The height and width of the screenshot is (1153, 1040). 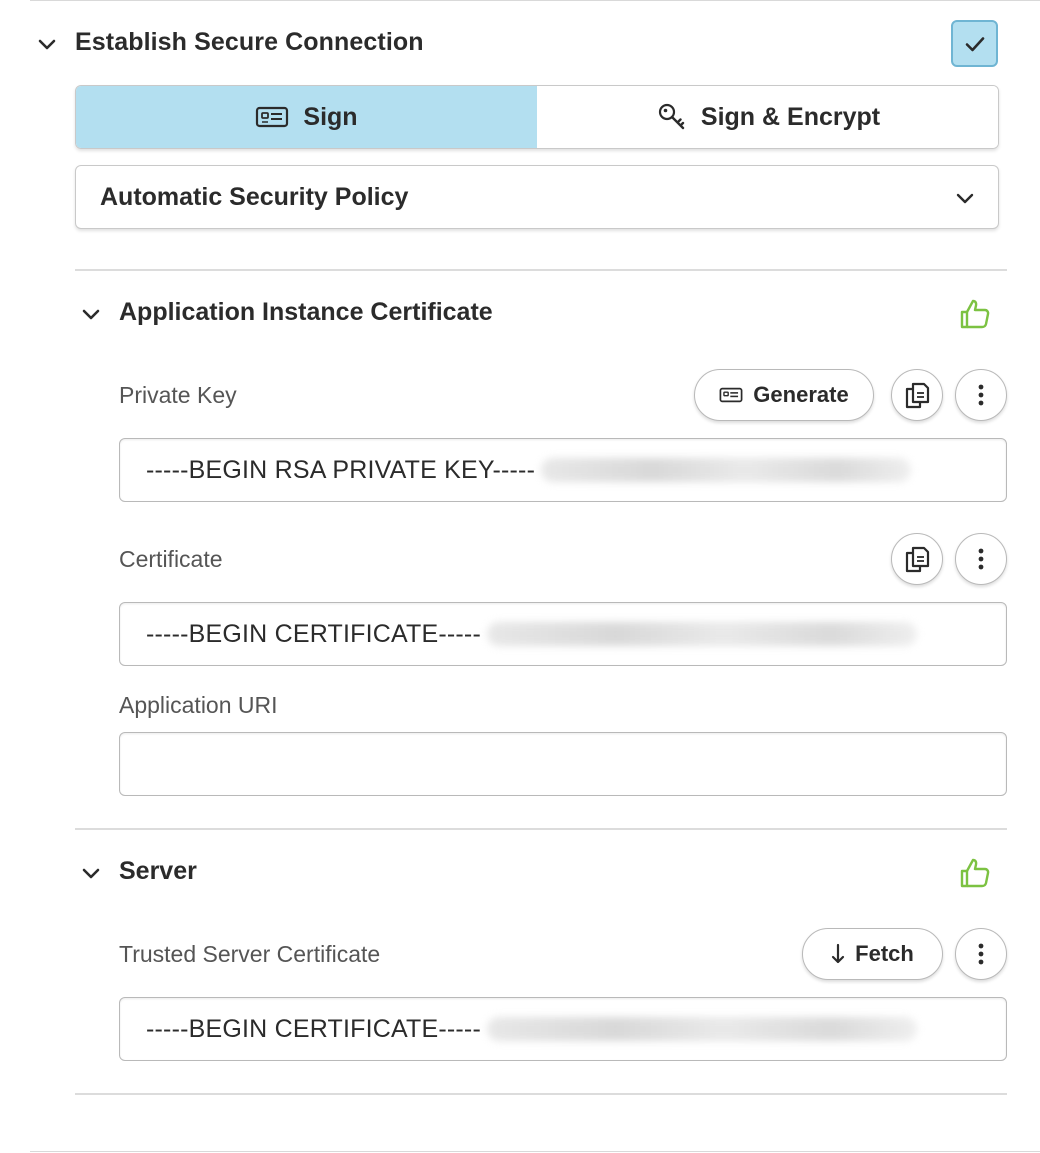 I want to click on certificate-label: Certificate, so click(x=171, y=559).